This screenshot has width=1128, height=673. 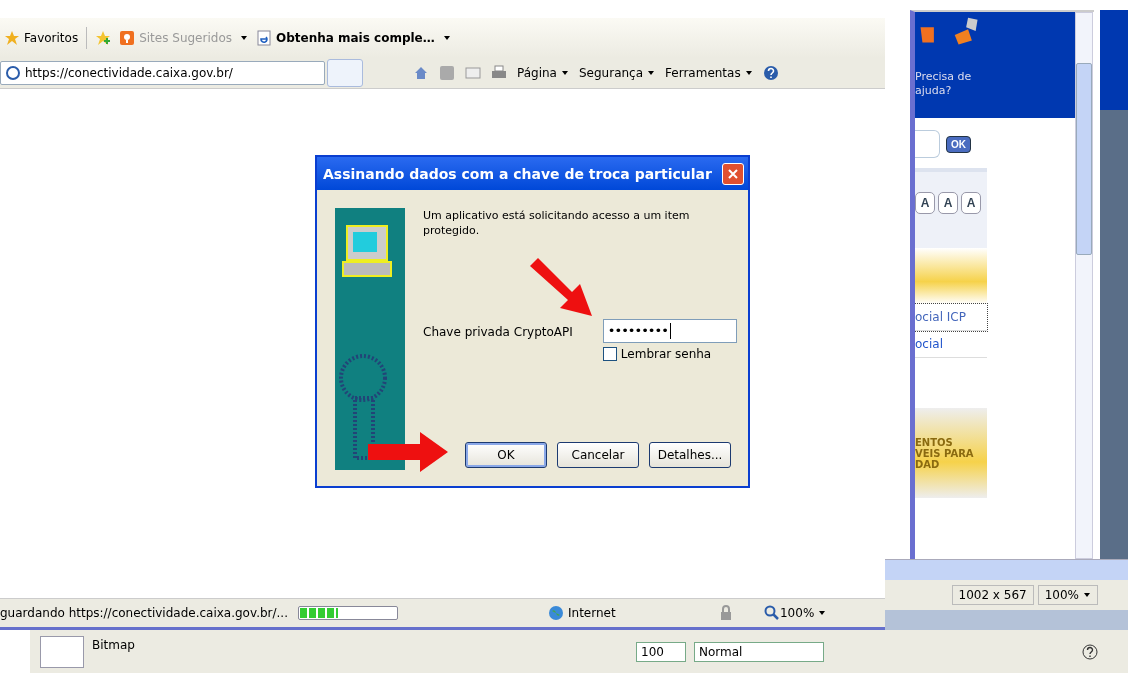 What do you see at coordinates (709, 73) in the screenshot?
I see `command-menu: Ferramentas` at bounding box center [709, 73].